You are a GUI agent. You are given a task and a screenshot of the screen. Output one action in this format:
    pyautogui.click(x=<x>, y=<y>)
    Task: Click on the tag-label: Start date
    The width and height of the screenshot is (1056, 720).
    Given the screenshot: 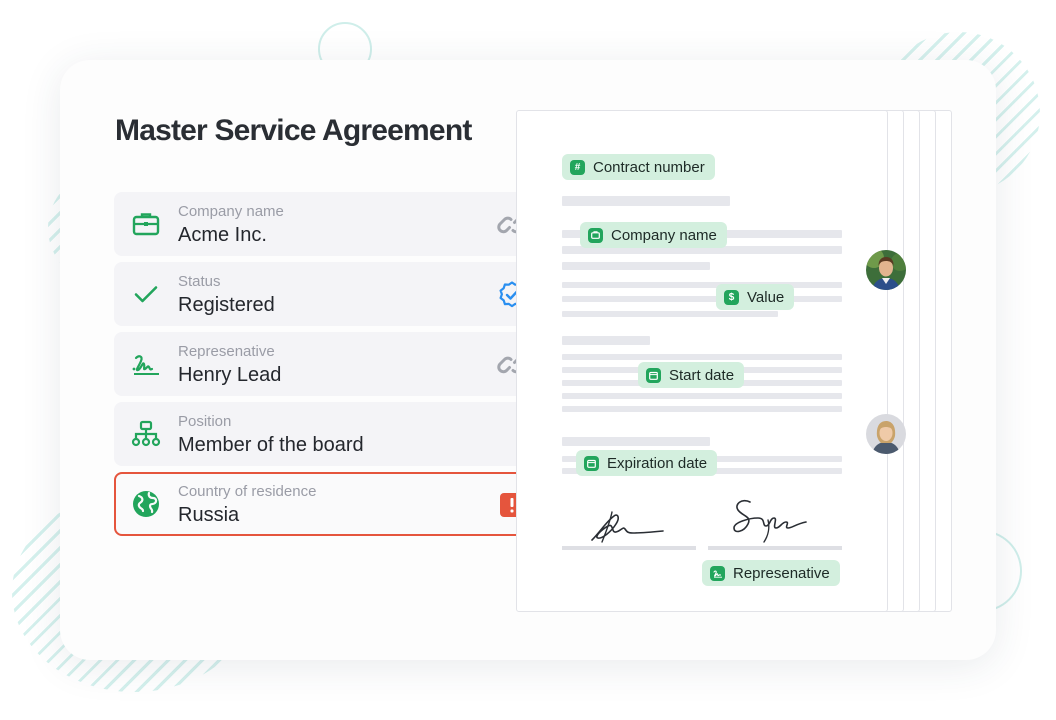 What is the action you would take?
    pyautogui.click(x=702, y=375)
    